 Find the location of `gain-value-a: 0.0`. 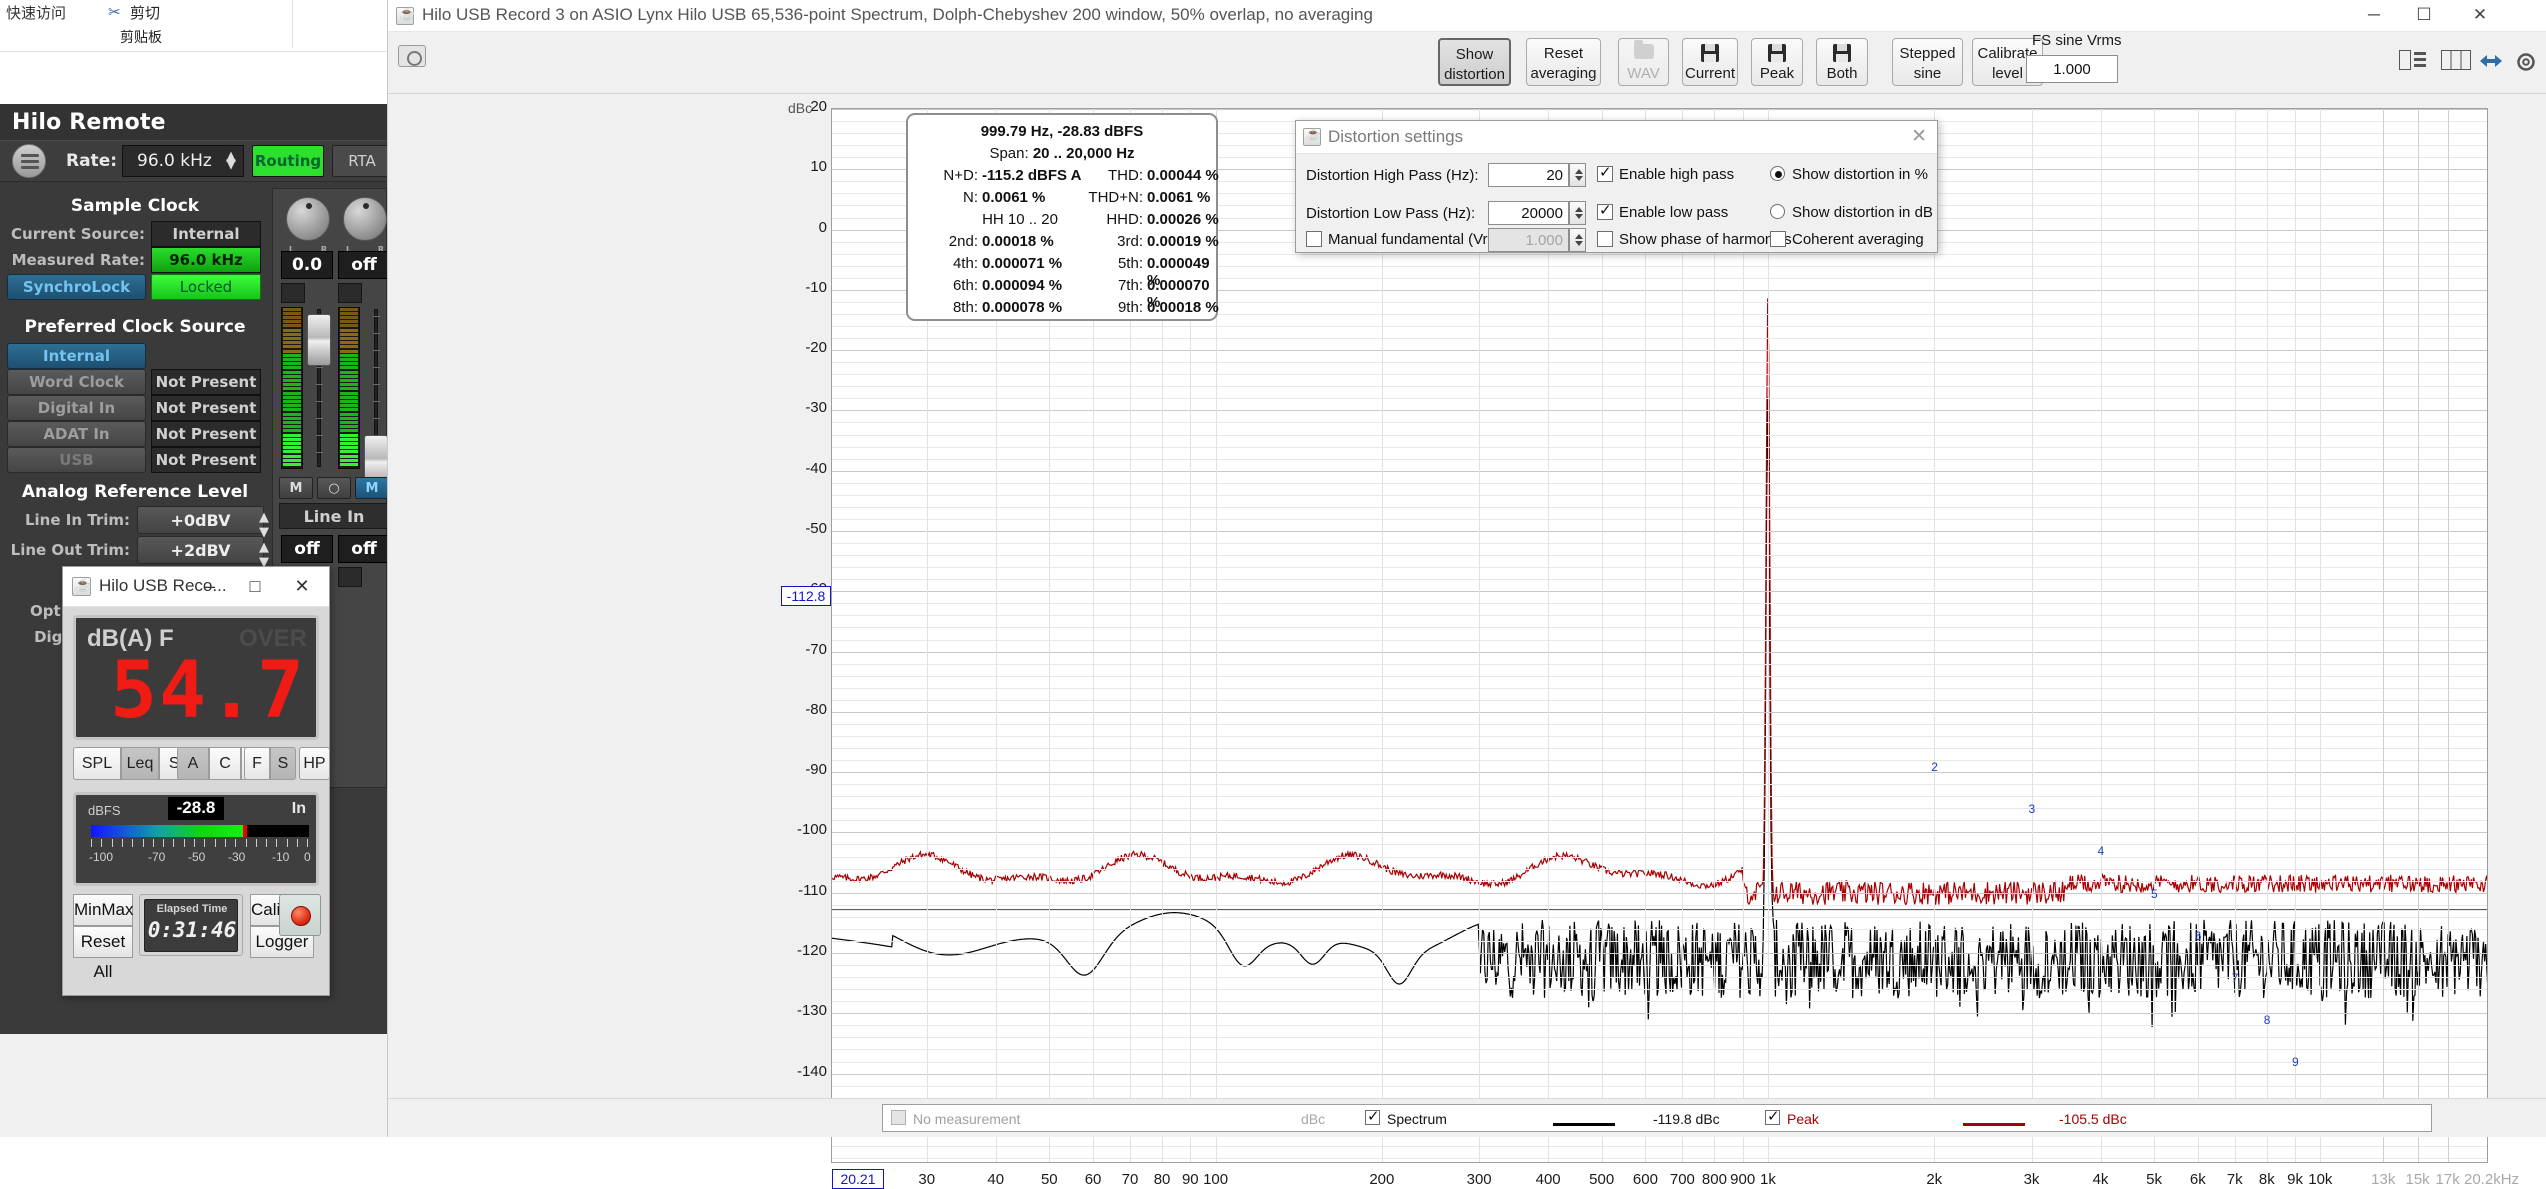

gain-value-a: 0.0 is located at coordinates (307, 265).